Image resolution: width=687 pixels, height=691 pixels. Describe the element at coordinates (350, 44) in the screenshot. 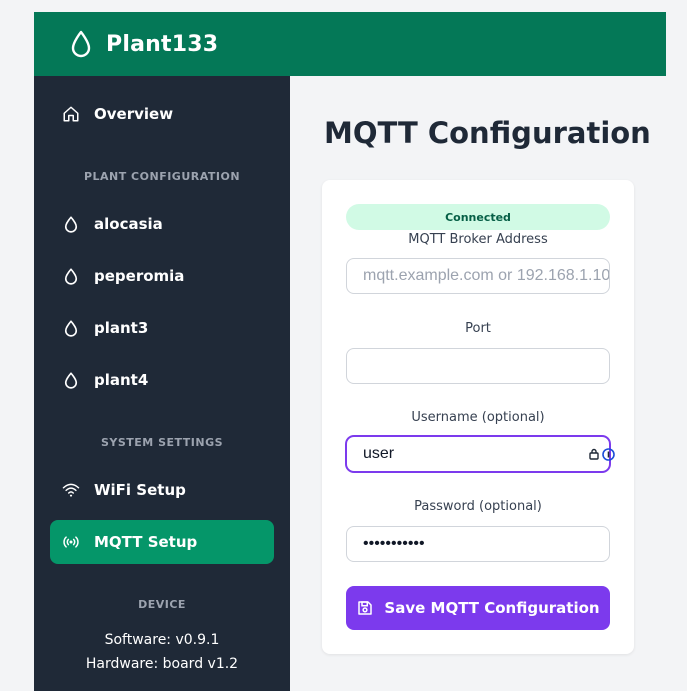

I see `top-bar: Plant133` at that location.